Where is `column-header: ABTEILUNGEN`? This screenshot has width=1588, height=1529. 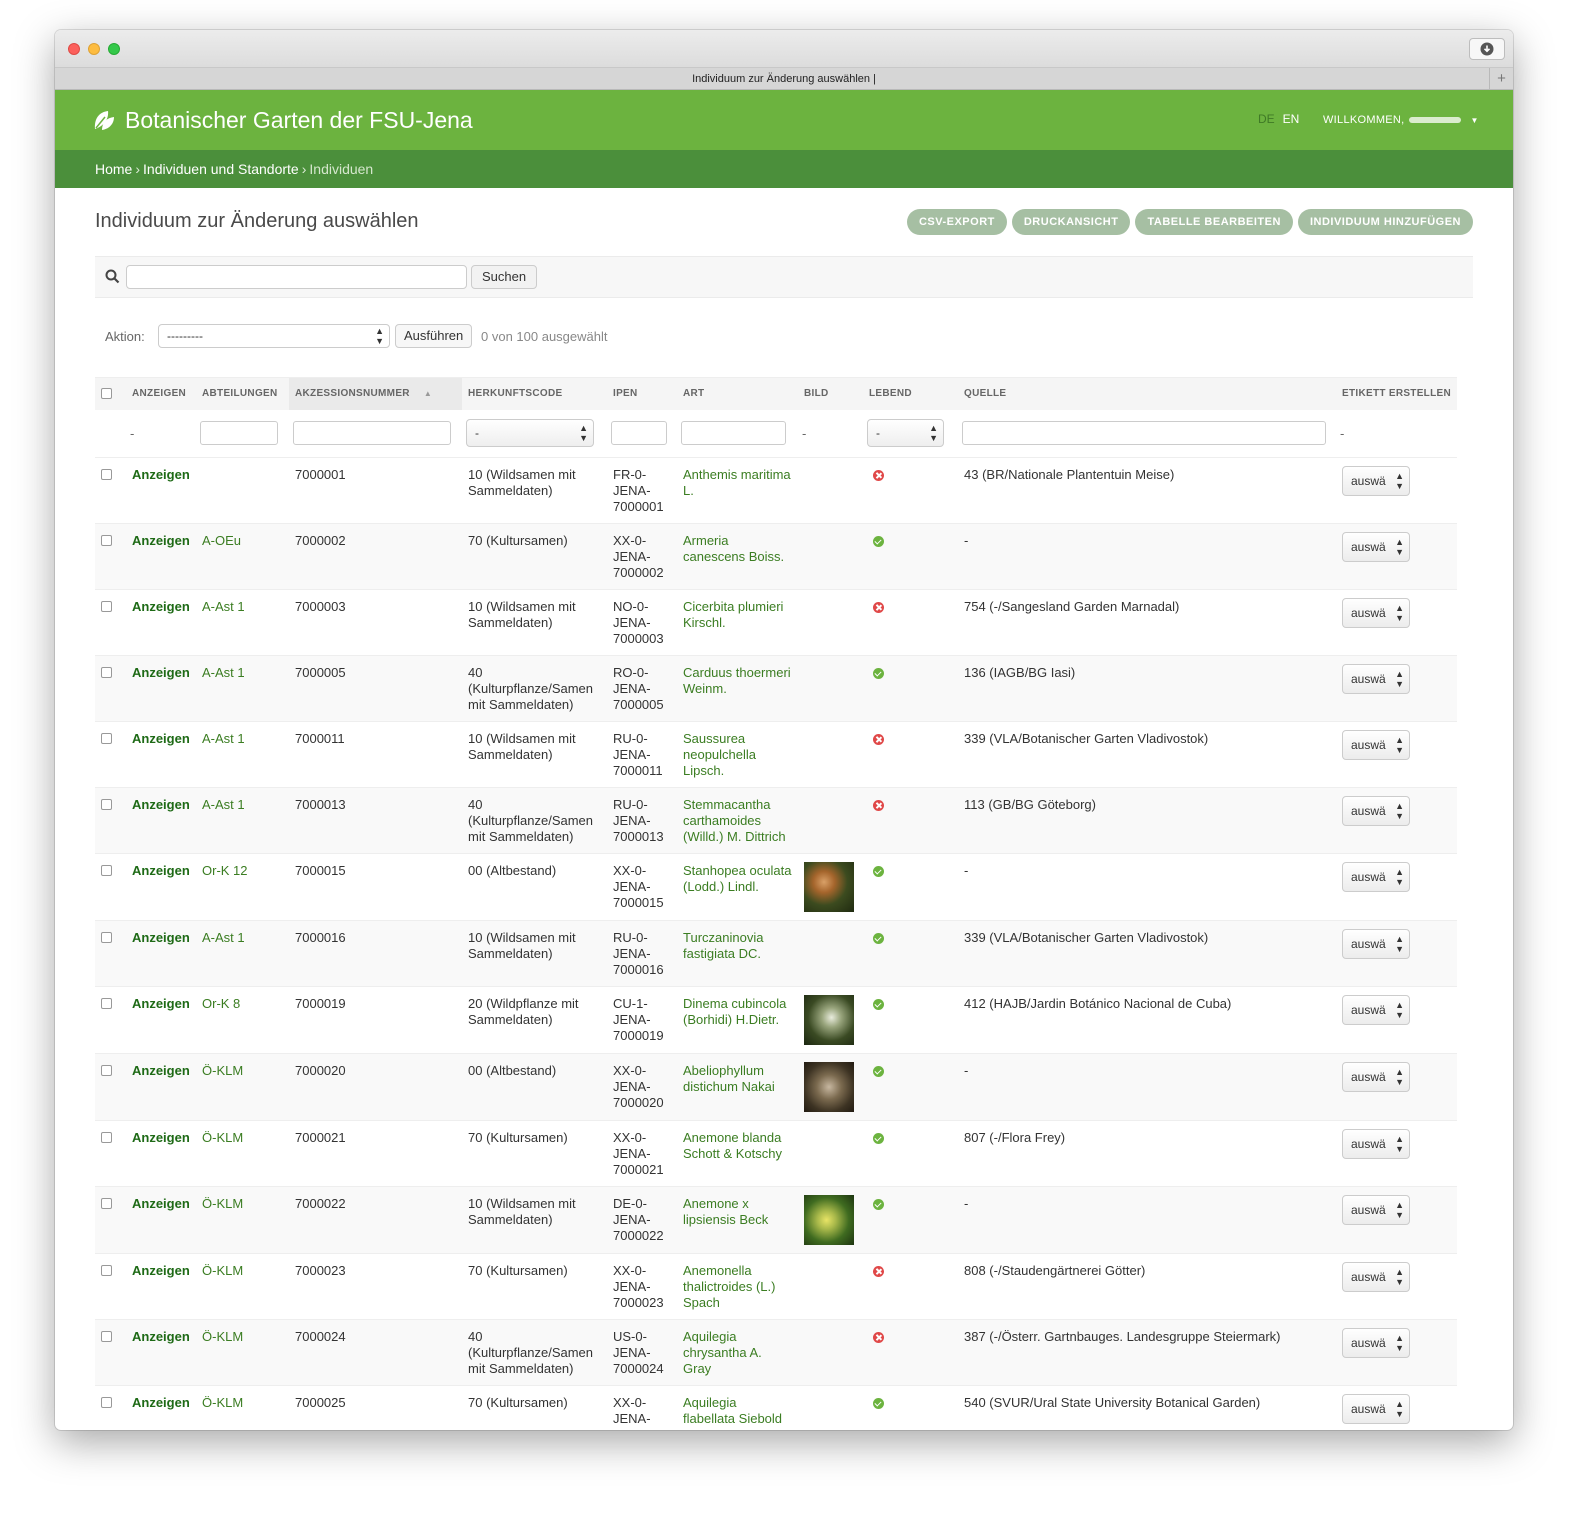 column-header: ABTEILUNGEN is located at coordinates (242, 393).